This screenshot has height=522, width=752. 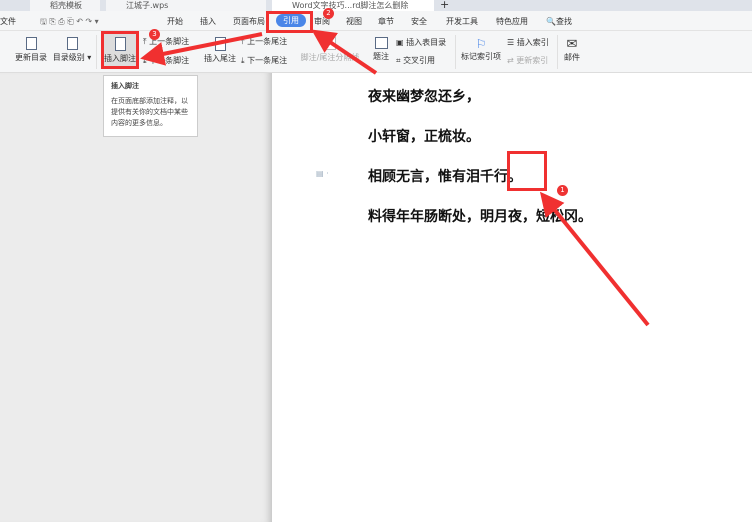 I want to click on flag-icon: ⚐, so click(x=481, y=44).